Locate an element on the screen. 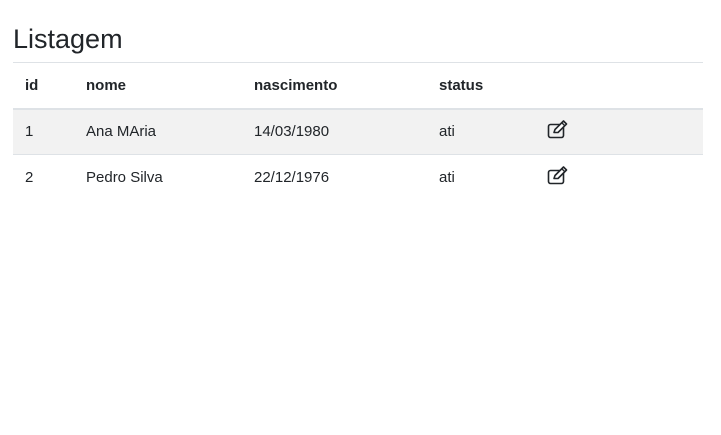 The height and width of the screenshot is (435, 721). cell-id: 2 is located at coordinates (29, 178).